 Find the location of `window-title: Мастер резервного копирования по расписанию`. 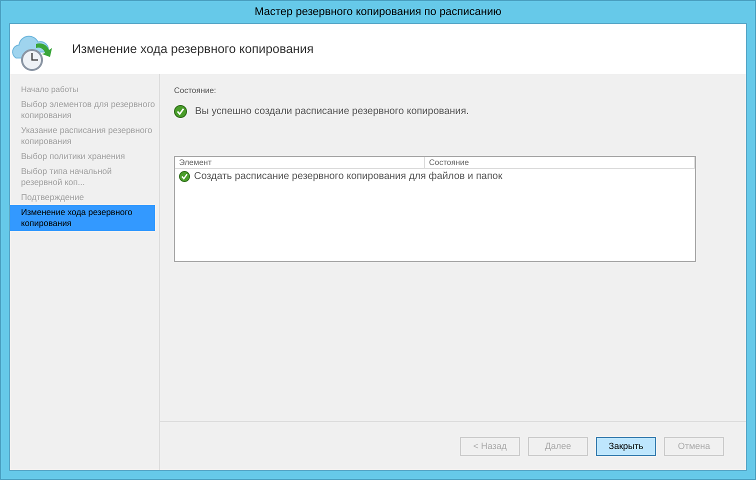

window-title: Мастер резервного копирования по расписанию is located at coordinates (378, 12).